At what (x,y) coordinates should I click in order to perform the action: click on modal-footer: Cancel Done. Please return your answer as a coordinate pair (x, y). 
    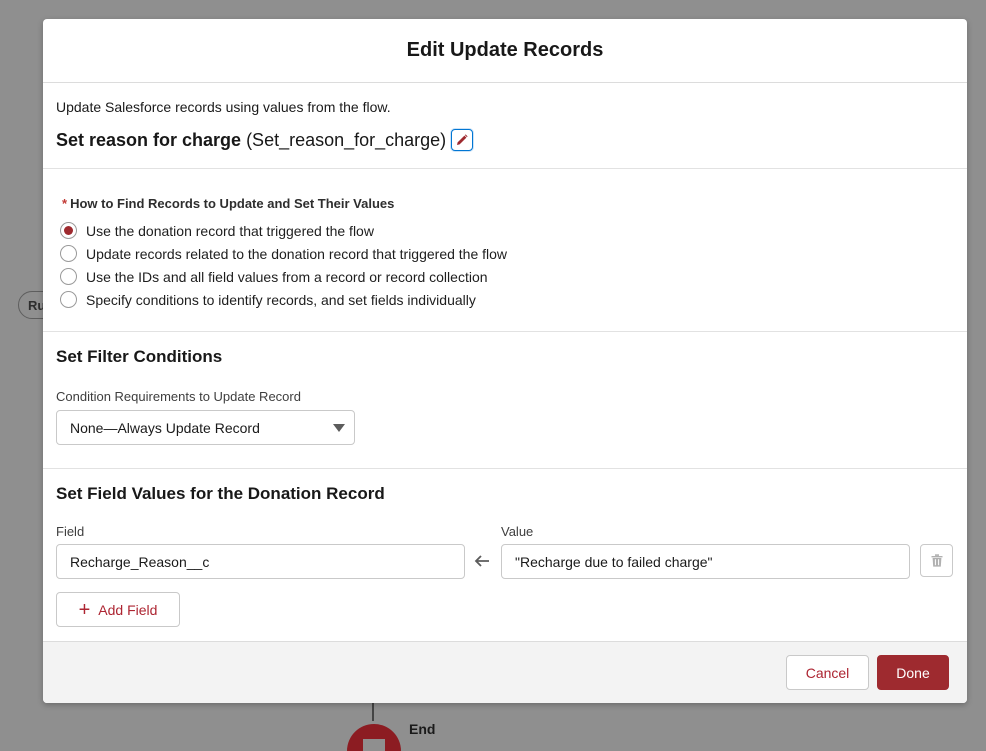
    Looking at the image, I should click on (505, 672).